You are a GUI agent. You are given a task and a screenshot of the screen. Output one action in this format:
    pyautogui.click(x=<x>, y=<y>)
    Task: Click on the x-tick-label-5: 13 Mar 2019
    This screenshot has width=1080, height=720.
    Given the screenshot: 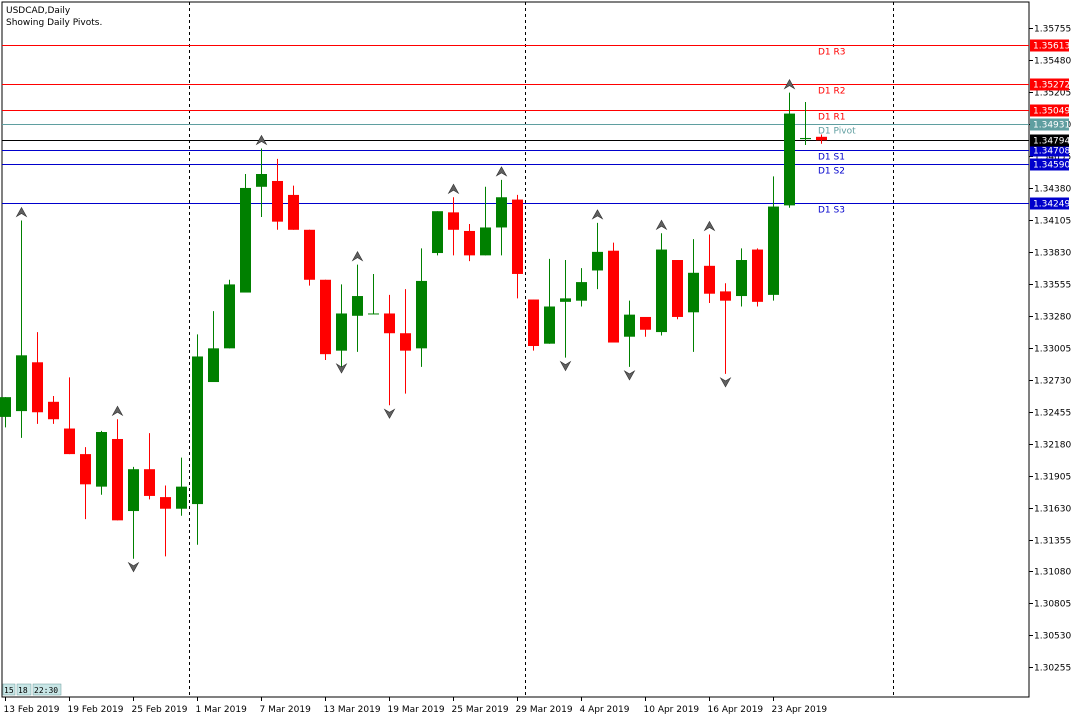 What is the action you would take?
    pyautogui.click(x=352, y=710)
    